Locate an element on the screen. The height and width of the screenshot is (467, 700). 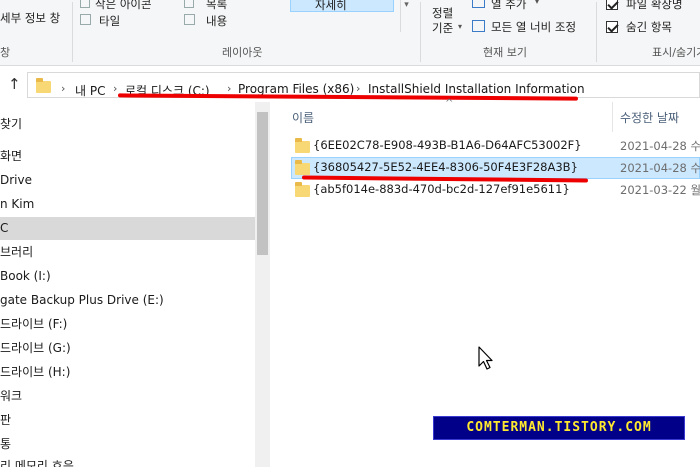
nav-item-recycle: 통 is located at coordinates (127, 444).